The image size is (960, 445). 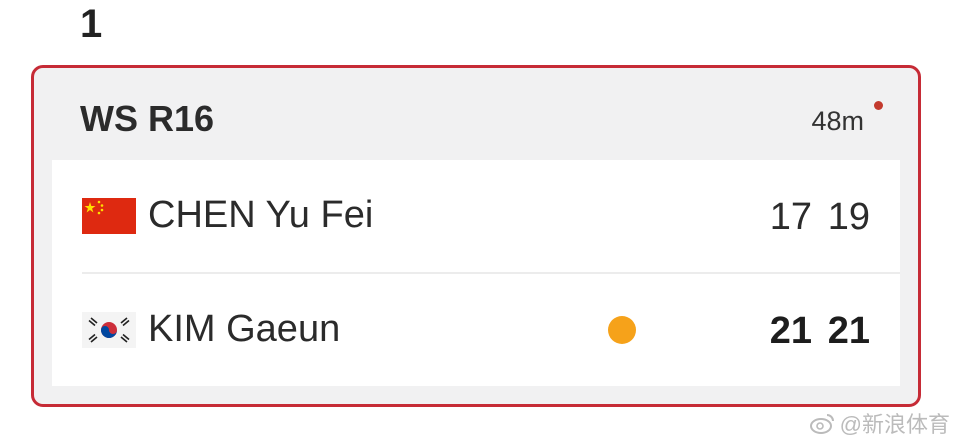 What do you see at coordinates (848, 217) in the screenshot?
I see `game-score: 19` at bounding box center [848, 217].